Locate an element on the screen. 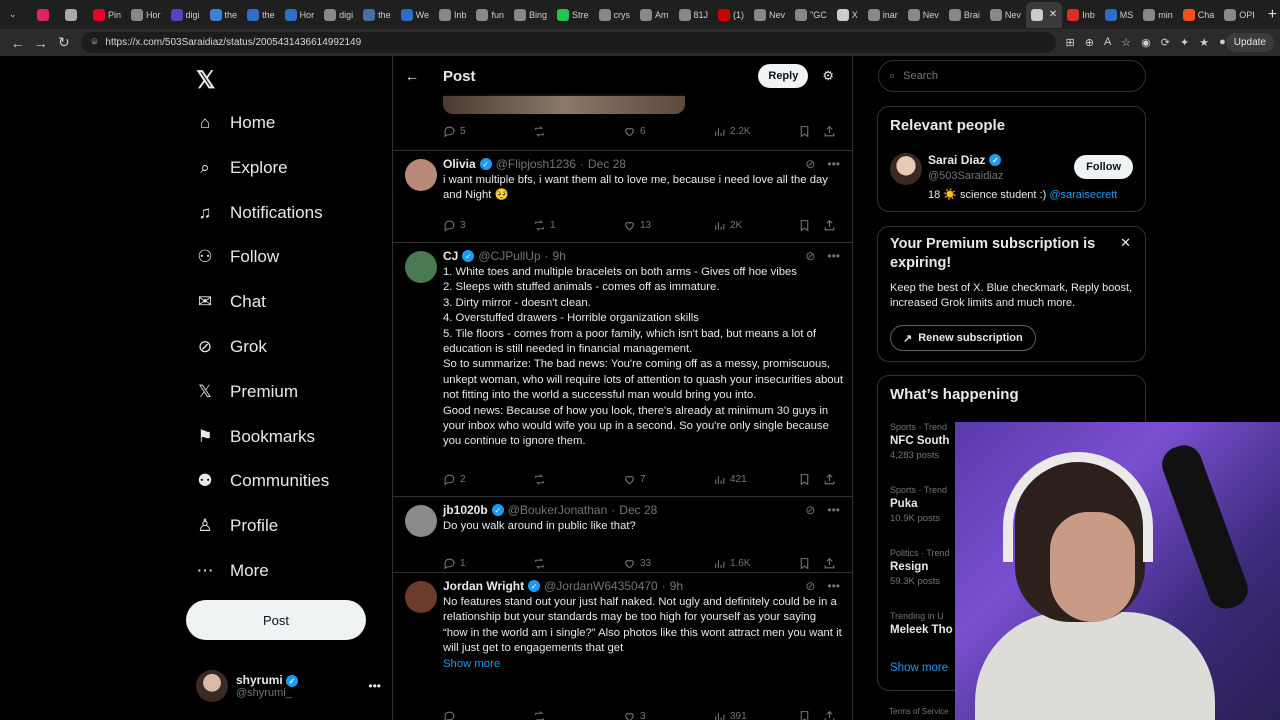 The height and width of the screenshot is (720, 1280). browser-tab: Am is located at coordinates (654, 15).